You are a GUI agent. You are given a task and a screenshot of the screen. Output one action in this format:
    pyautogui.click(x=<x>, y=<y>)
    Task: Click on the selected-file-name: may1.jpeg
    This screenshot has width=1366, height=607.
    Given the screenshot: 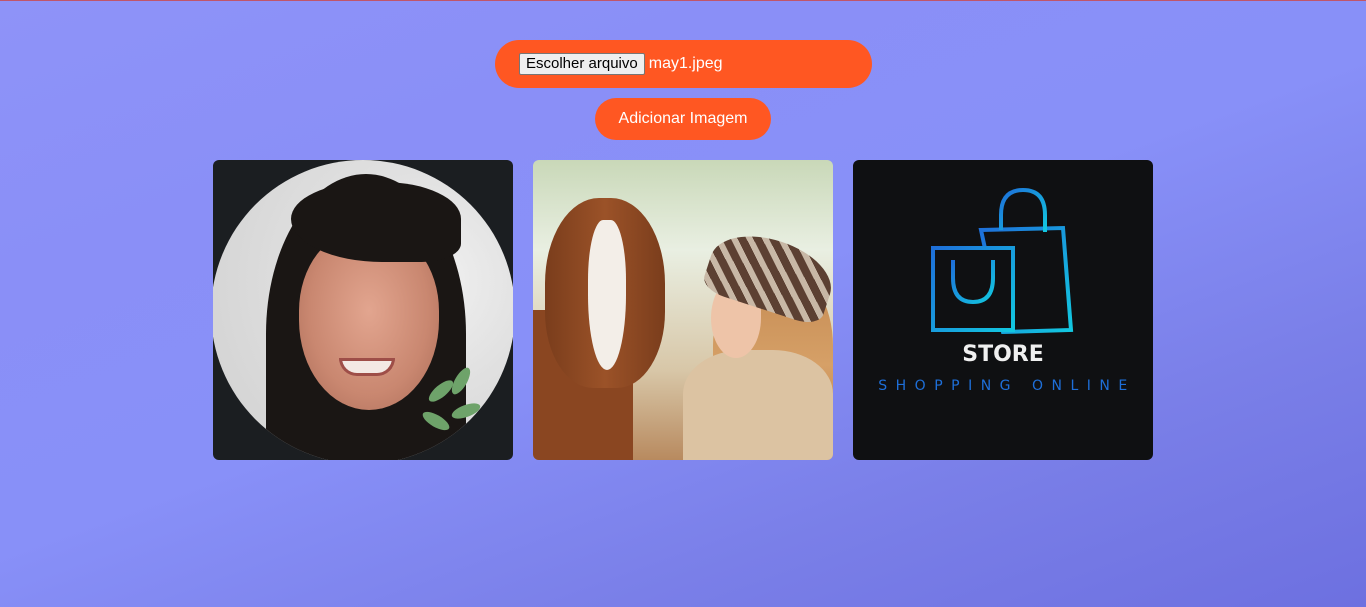 What is the action you would take?
    pyautogui.click(x=685, y=63)
    